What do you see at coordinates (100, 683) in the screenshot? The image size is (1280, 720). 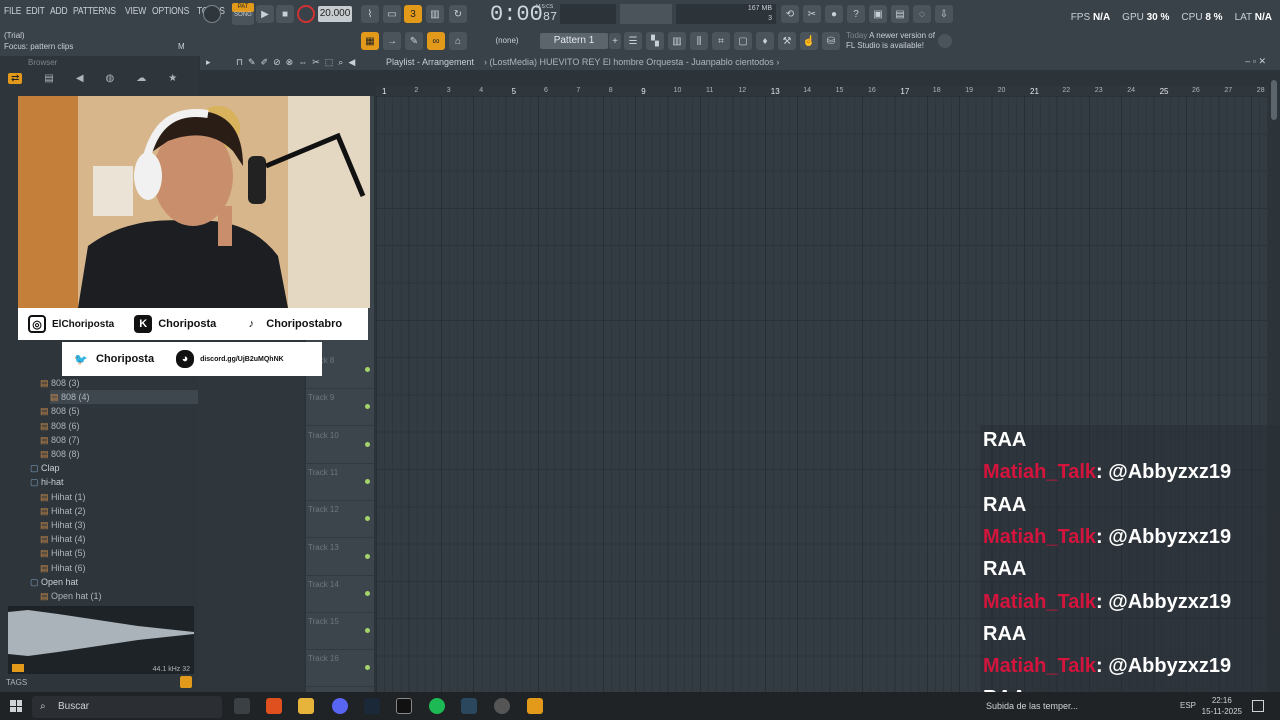 I see `tags-bar: TAGS` at bounding box center [100, 683].